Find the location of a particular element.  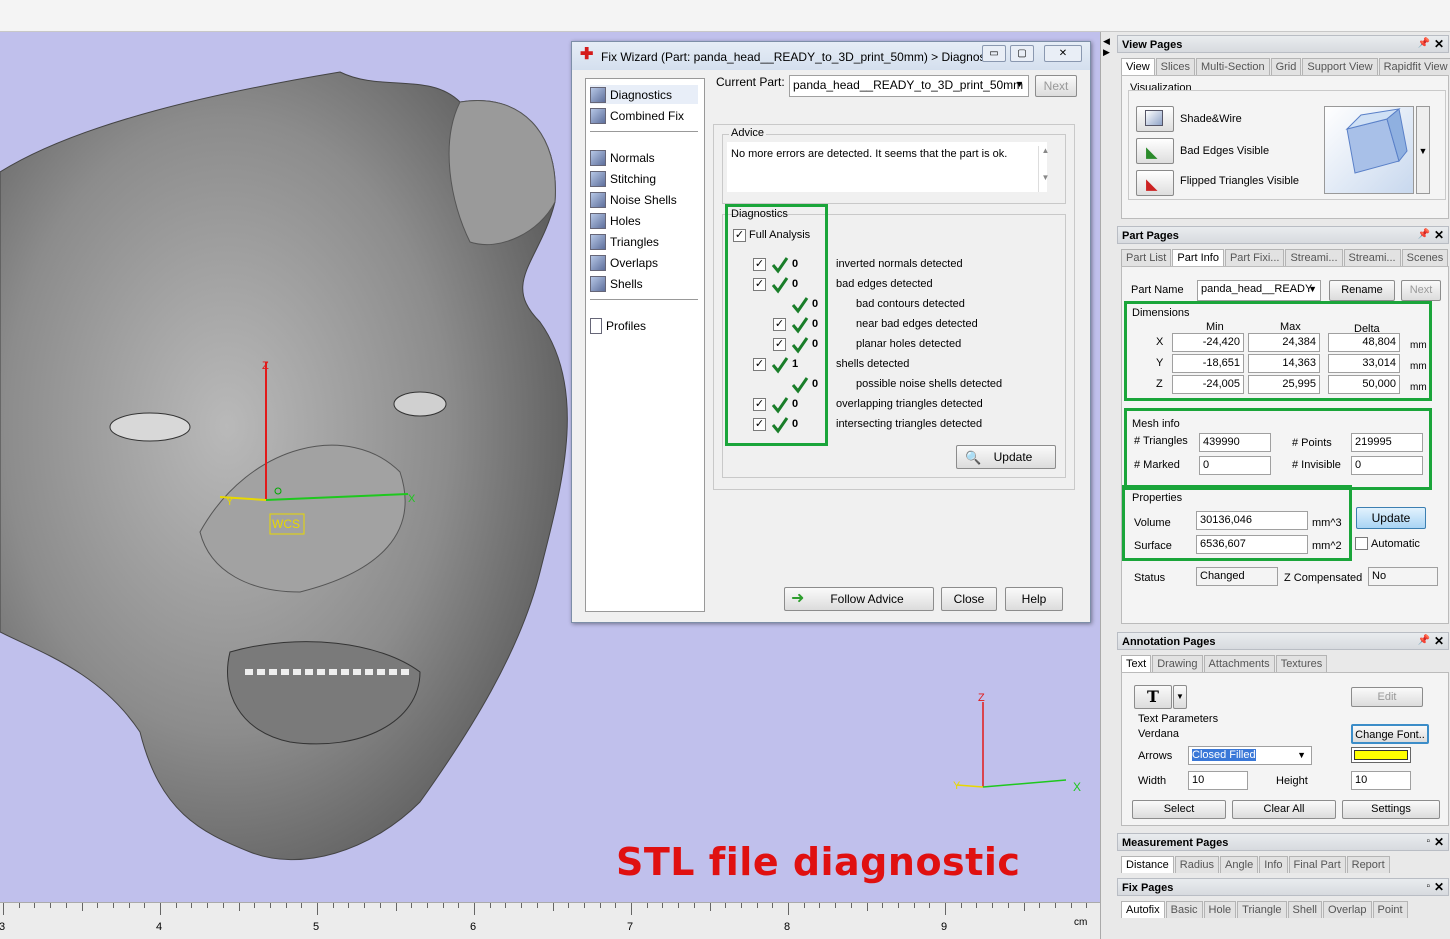

tab-radius: Radius is located at coordinates (1197, 864).